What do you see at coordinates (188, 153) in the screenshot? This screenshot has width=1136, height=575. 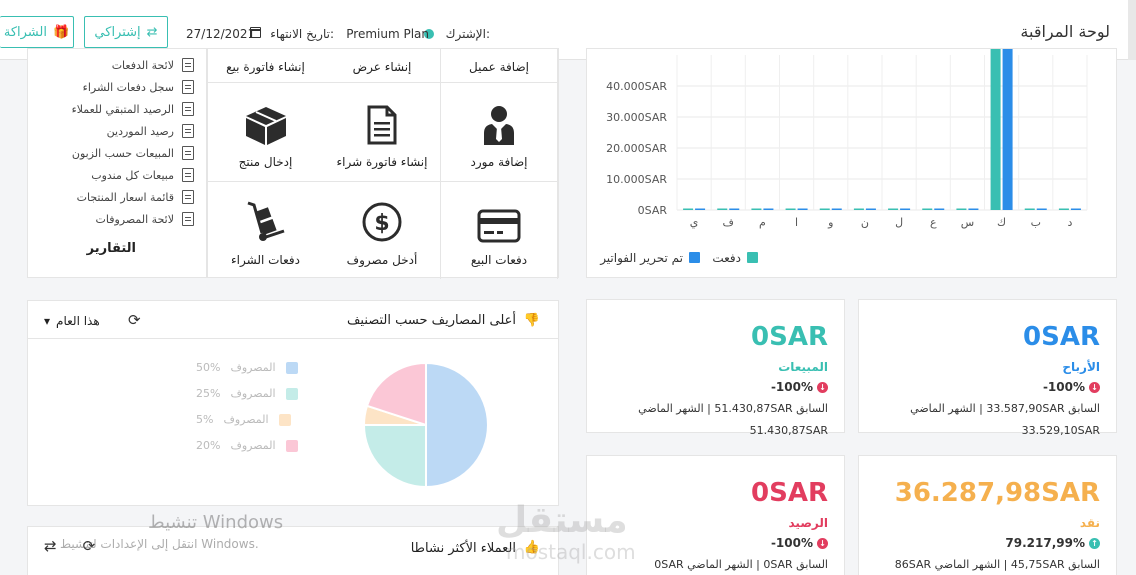 I see `report-icon` at bounding box center [188, 153].